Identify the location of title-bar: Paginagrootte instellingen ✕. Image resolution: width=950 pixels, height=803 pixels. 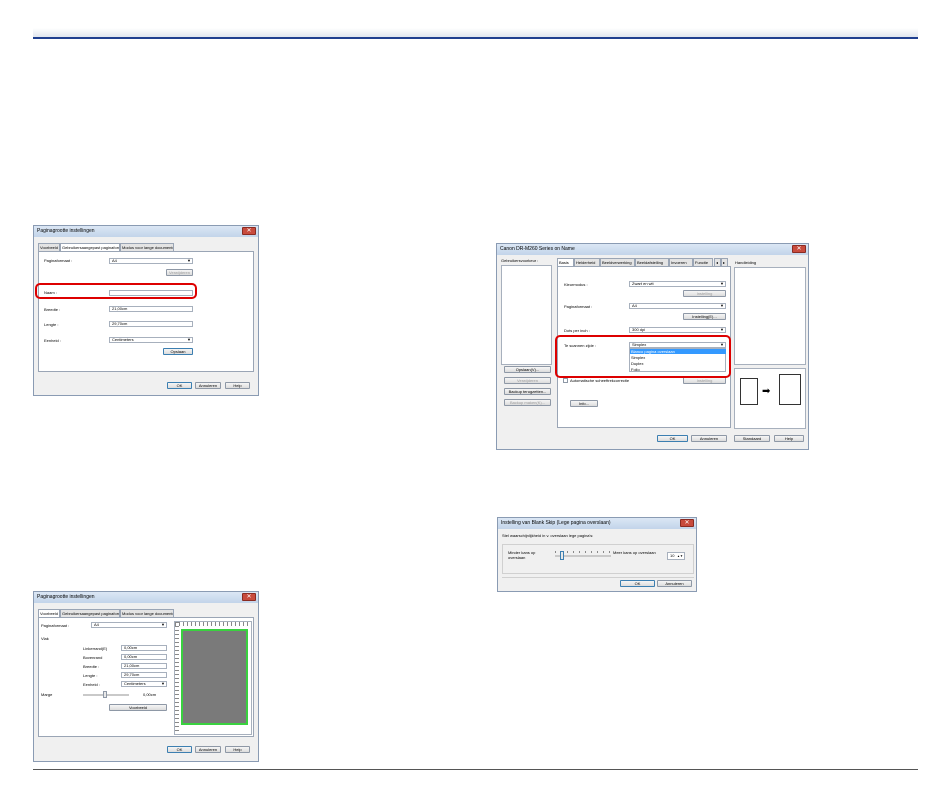
(146, 231).